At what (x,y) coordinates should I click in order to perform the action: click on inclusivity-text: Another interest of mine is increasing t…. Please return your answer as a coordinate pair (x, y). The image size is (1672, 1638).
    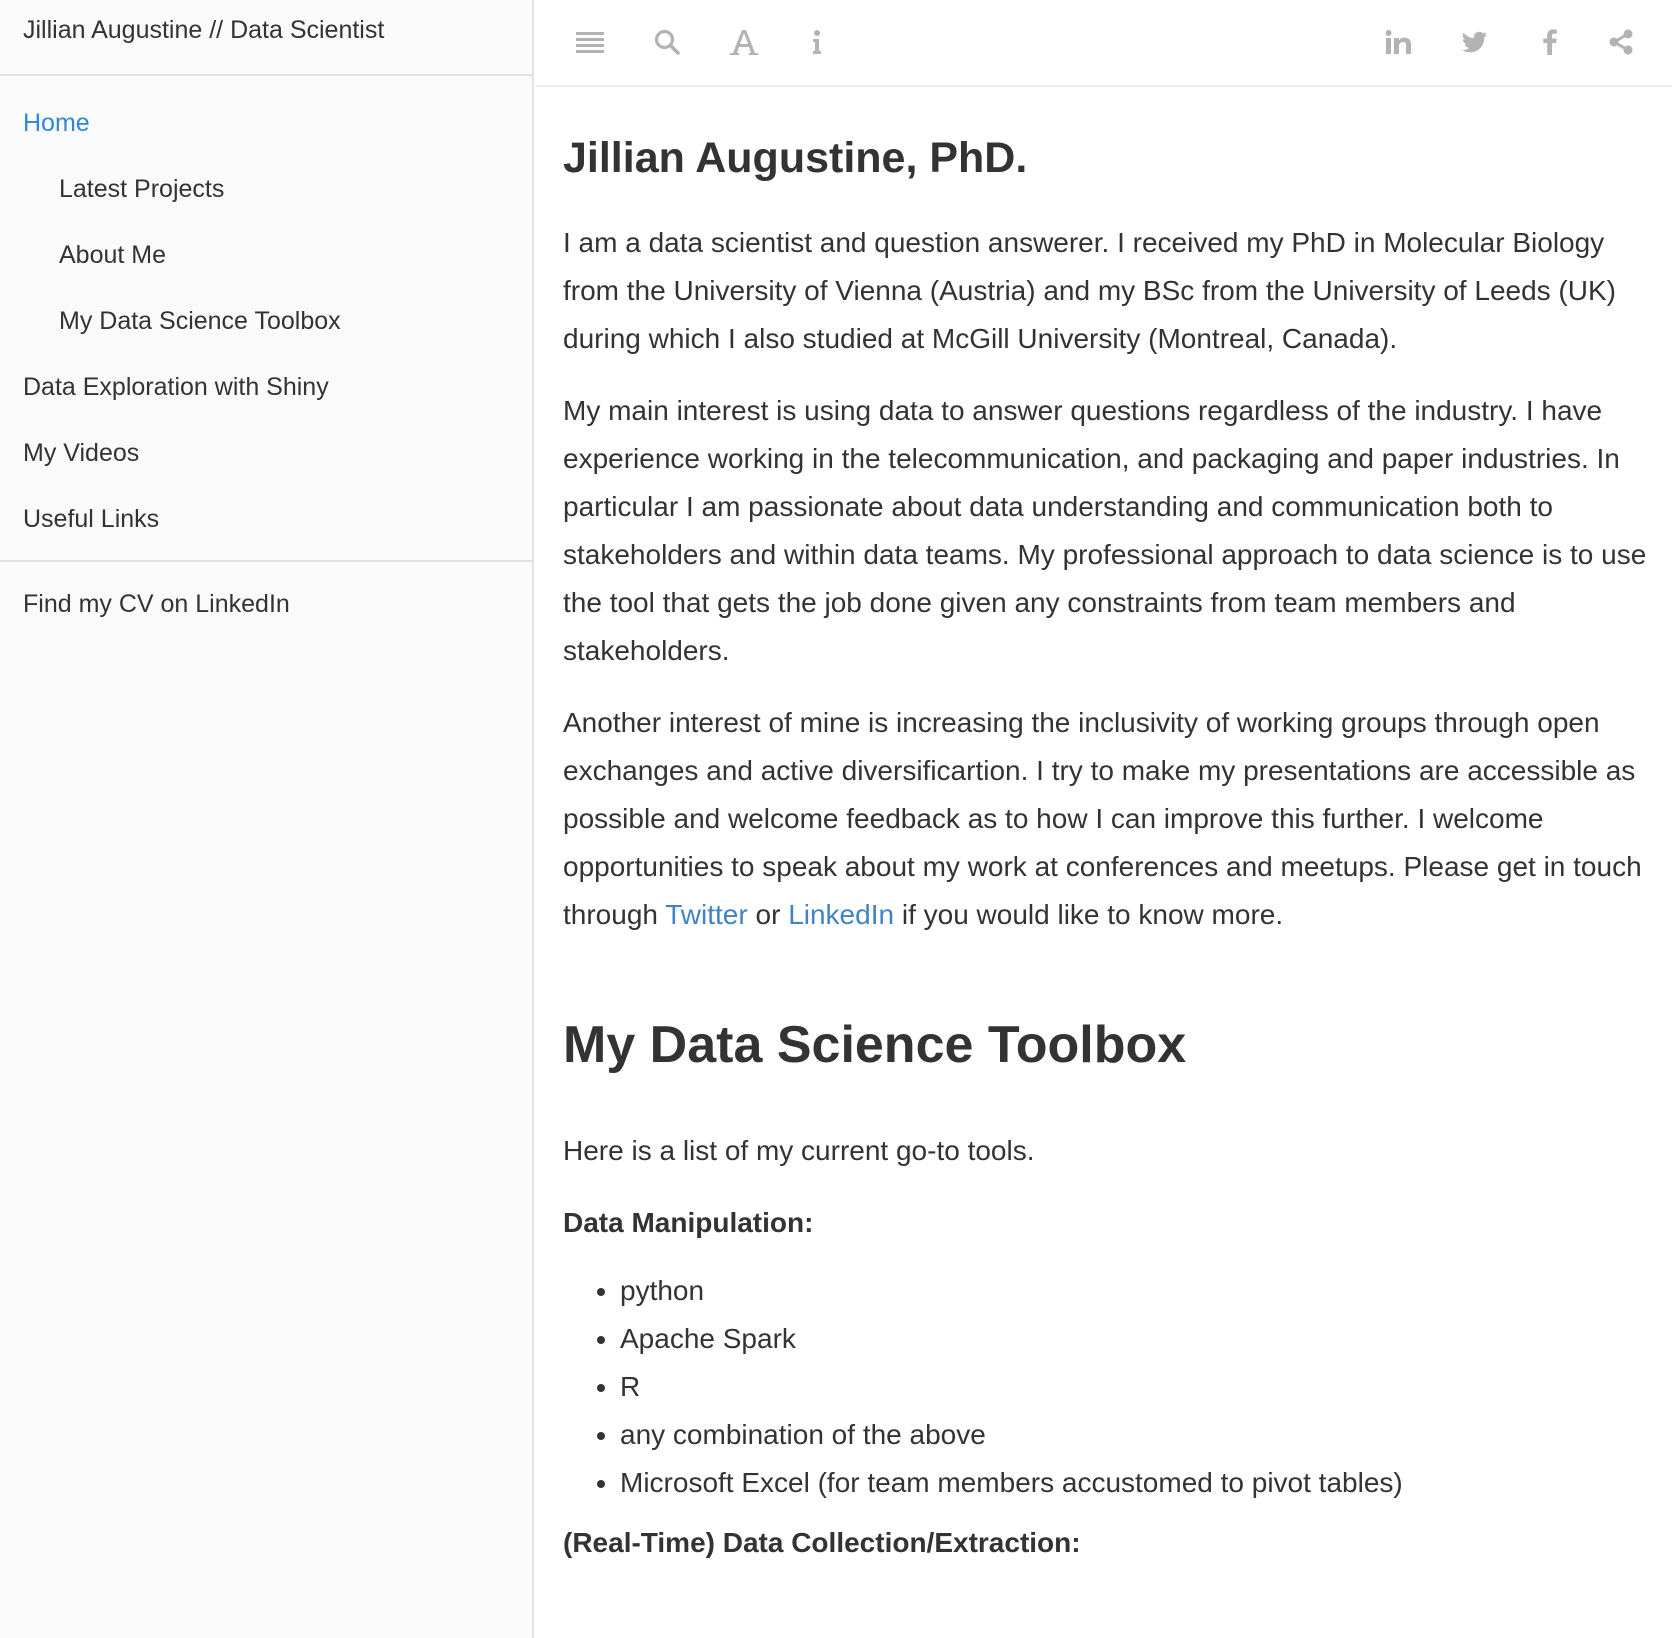
    Looking at the image, I should click on (1102, 818).